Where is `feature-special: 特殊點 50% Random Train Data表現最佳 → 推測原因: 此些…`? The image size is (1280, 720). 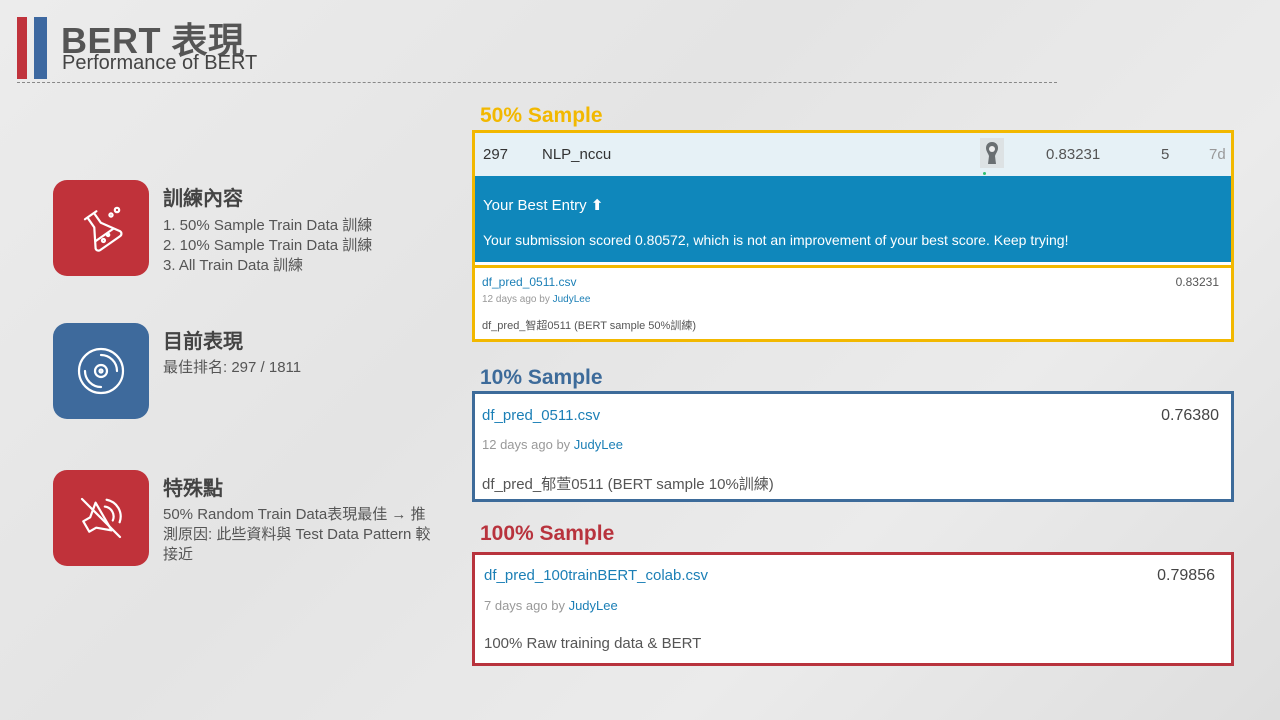 feature-special: 特殊點 50% Random Train Data表現最佳 → 推測原因: 此些… is located at coordinates (243, 520).